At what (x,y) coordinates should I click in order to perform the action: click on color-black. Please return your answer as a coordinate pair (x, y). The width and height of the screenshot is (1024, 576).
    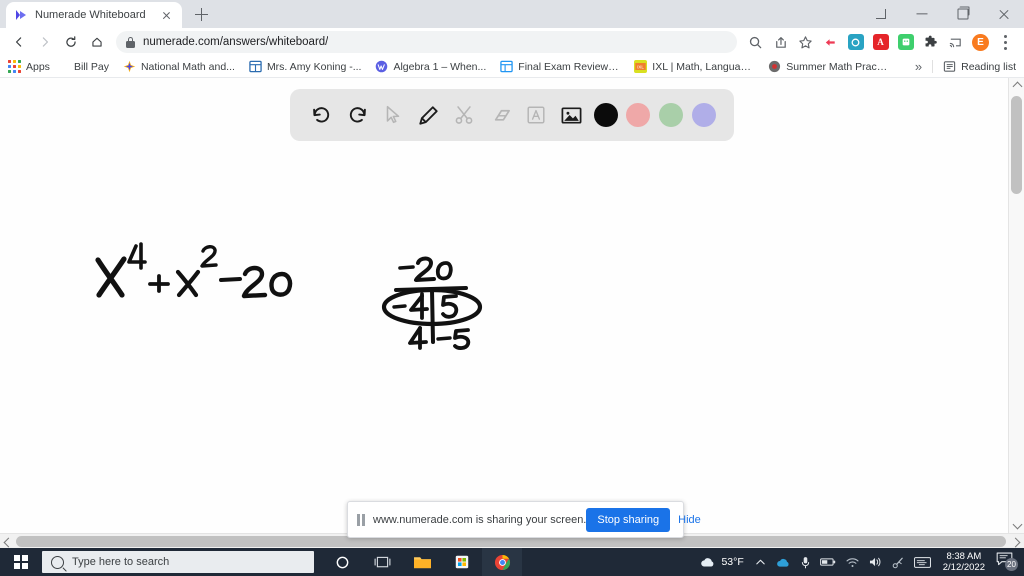
    Looking at the image, I should click on (605, 115).